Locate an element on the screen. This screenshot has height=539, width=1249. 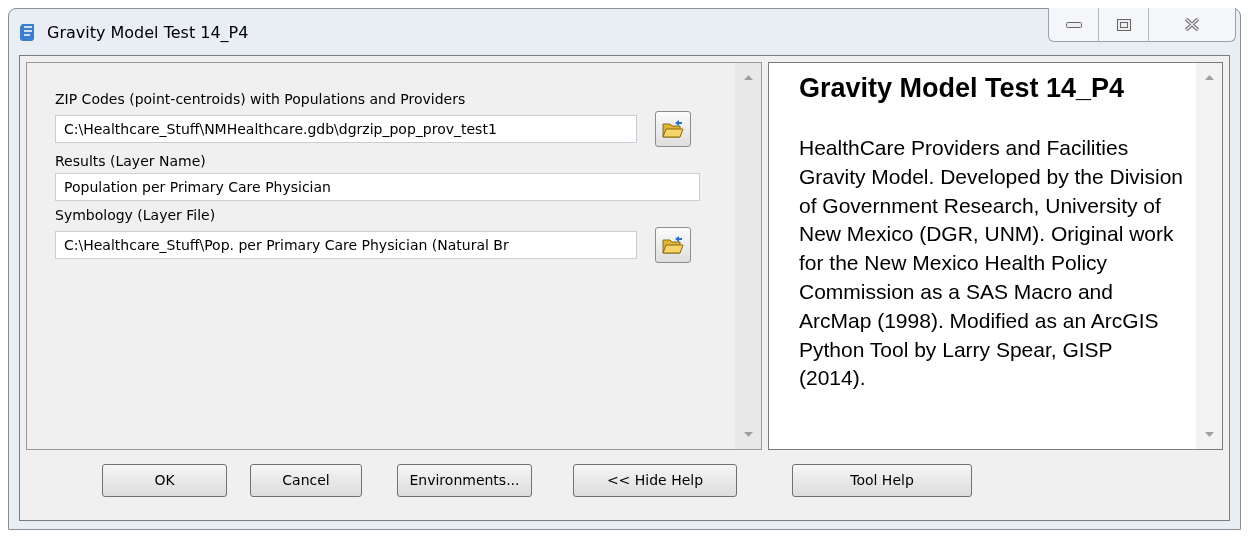
dialog-button: Tool Help is located at coordinates (882, 480).